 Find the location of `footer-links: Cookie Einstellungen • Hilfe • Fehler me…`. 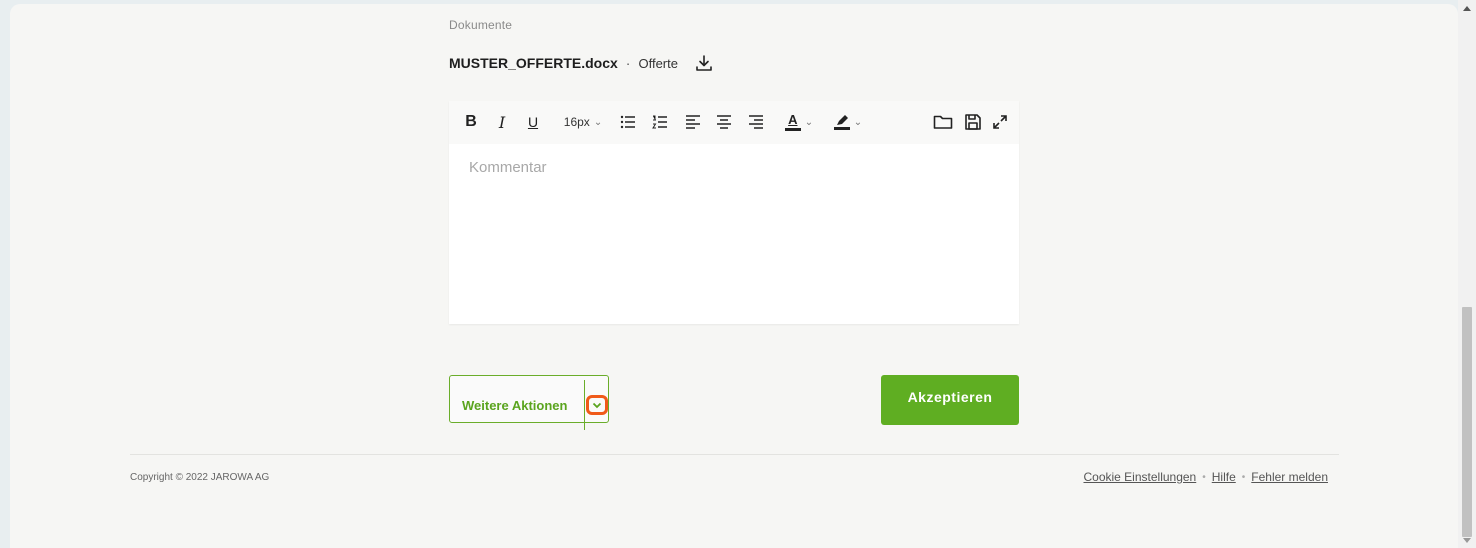

footer-links: Cookie Einstellungen • Hilfe • Fehler me… is located at coordinates (1205, 477).